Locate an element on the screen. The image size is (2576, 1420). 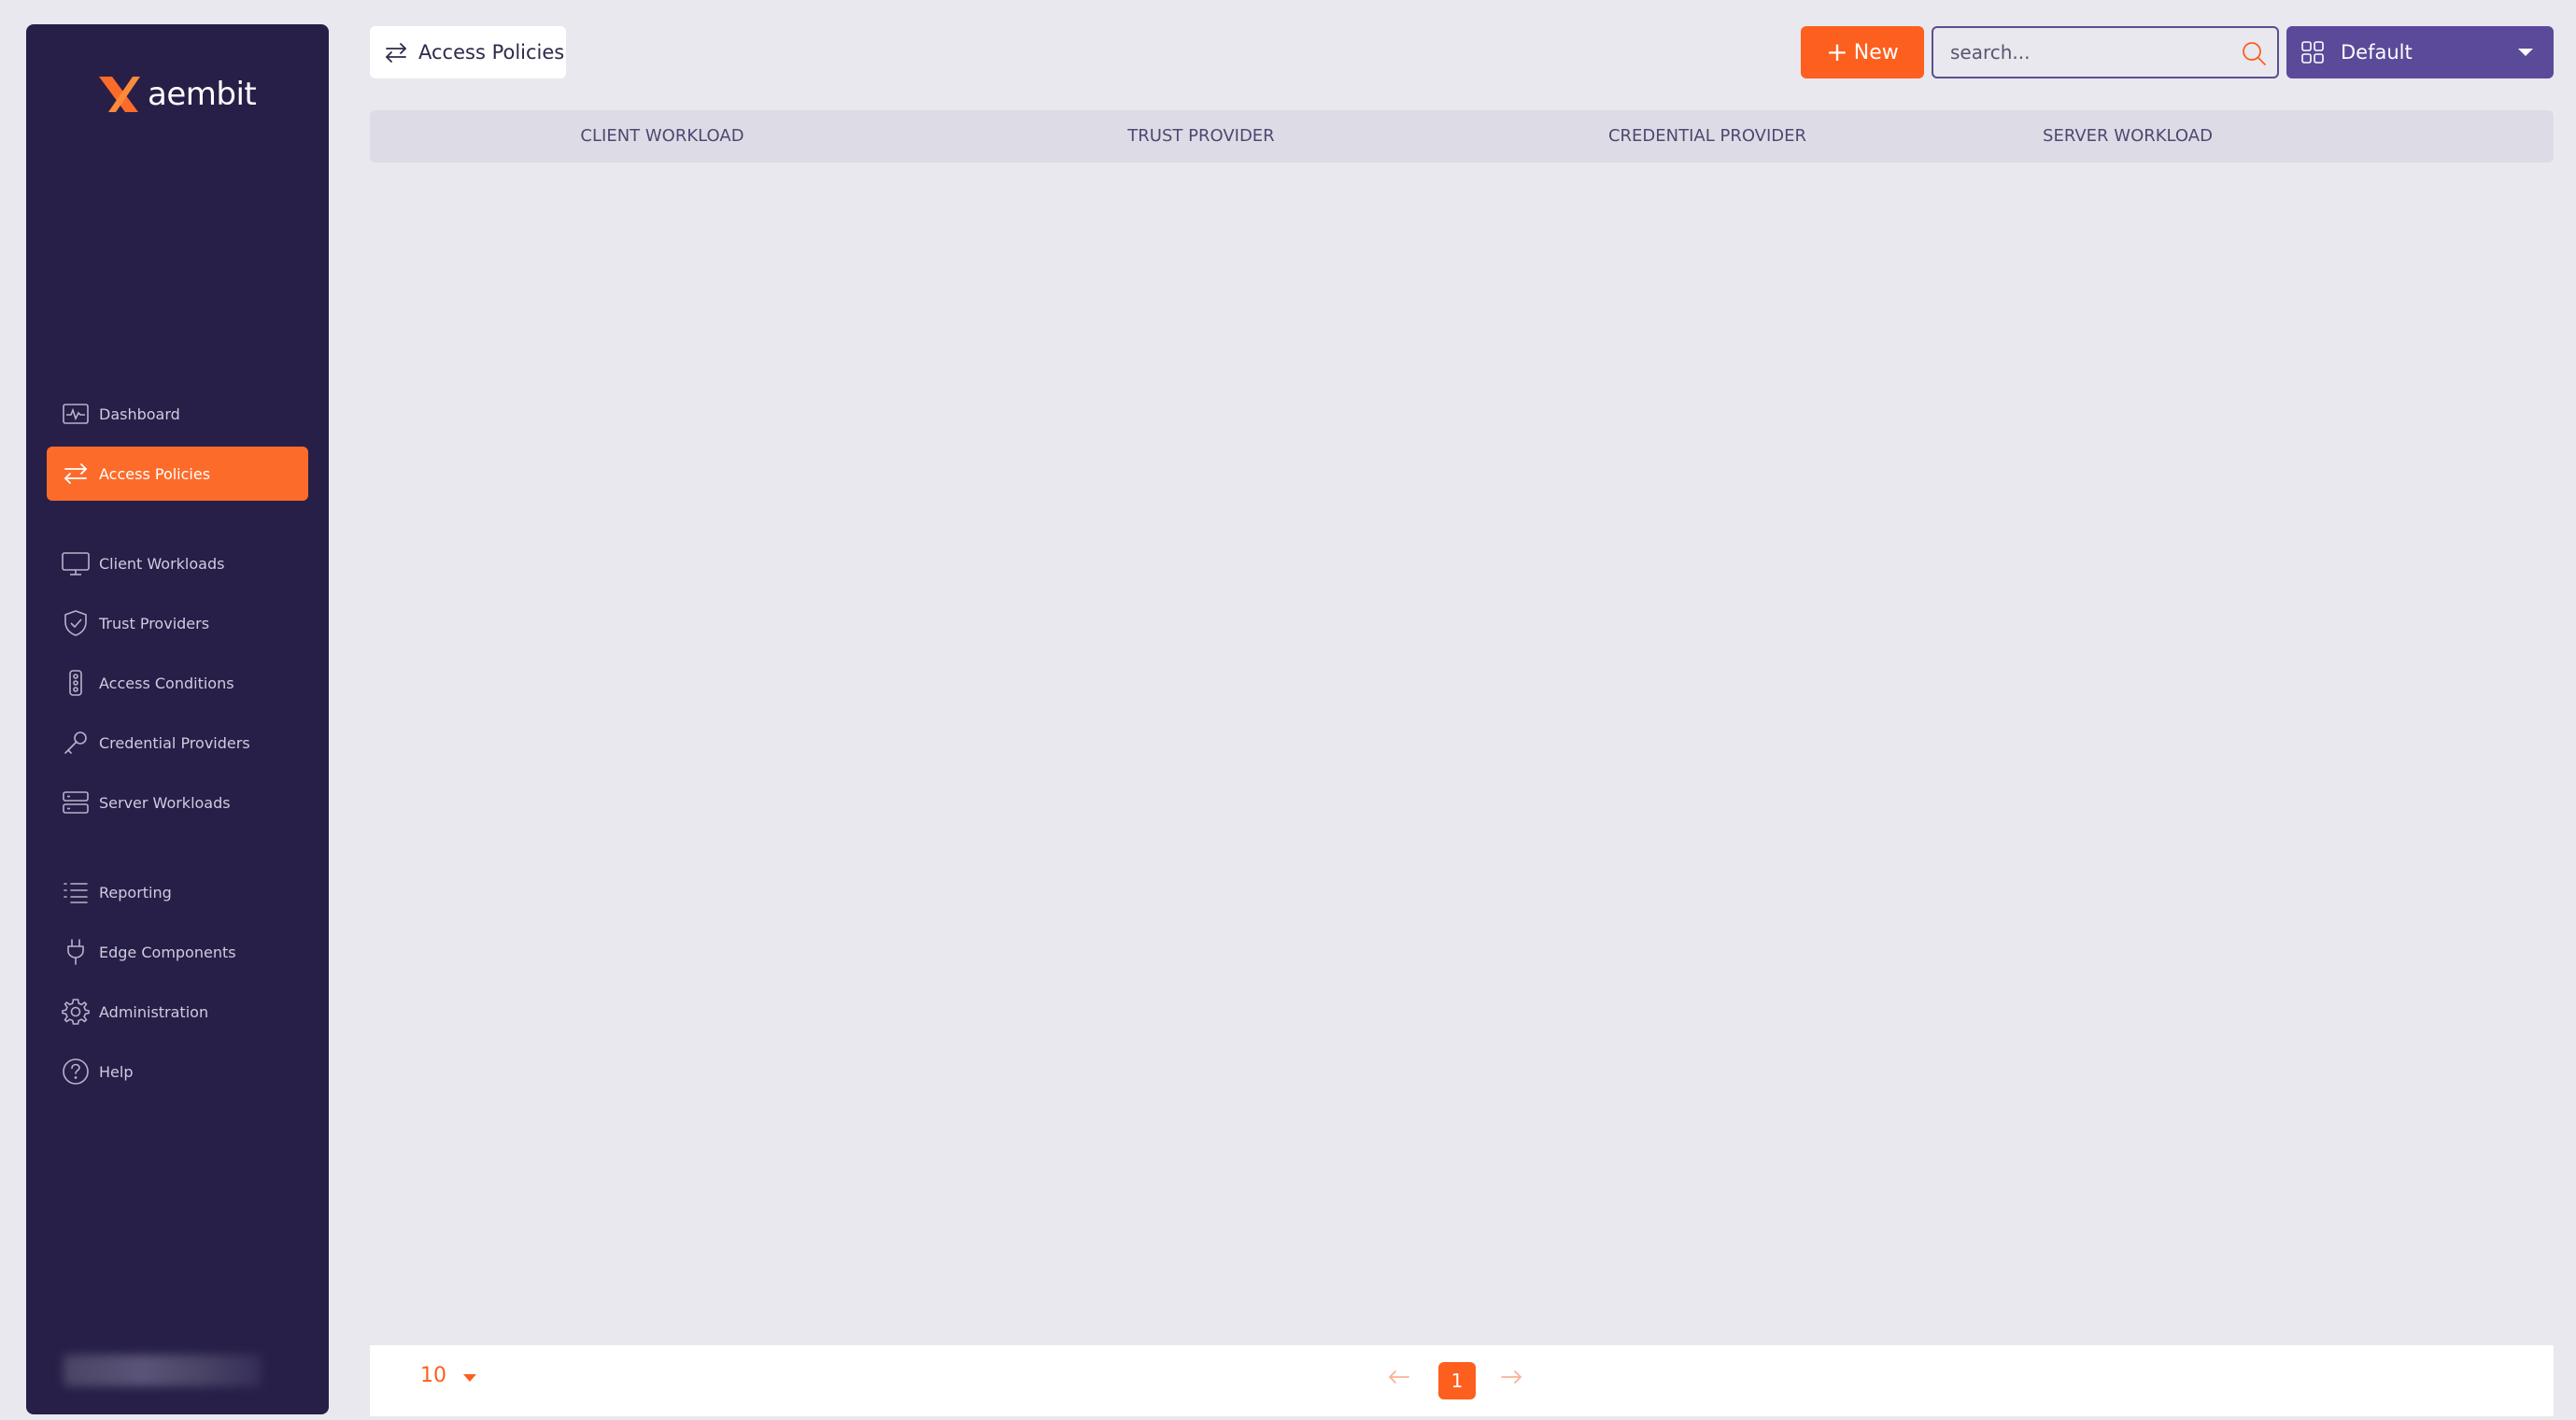
sidebar-item-client-workloads: Client Workloads is located at coordinates (177, 563).